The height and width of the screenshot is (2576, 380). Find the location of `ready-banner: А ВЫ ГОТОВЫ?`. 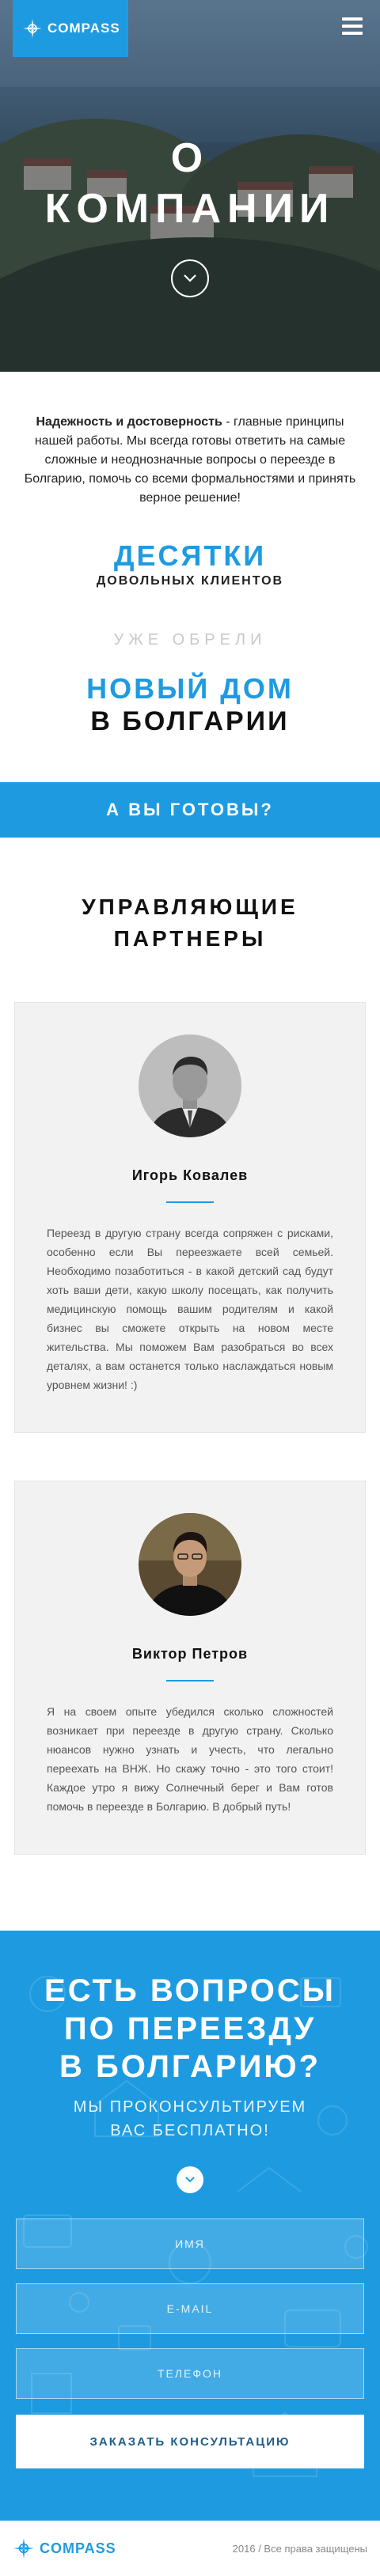

ready-banner: А ВЫ ГОТОВЫ? is located at coordinates (190, 810).